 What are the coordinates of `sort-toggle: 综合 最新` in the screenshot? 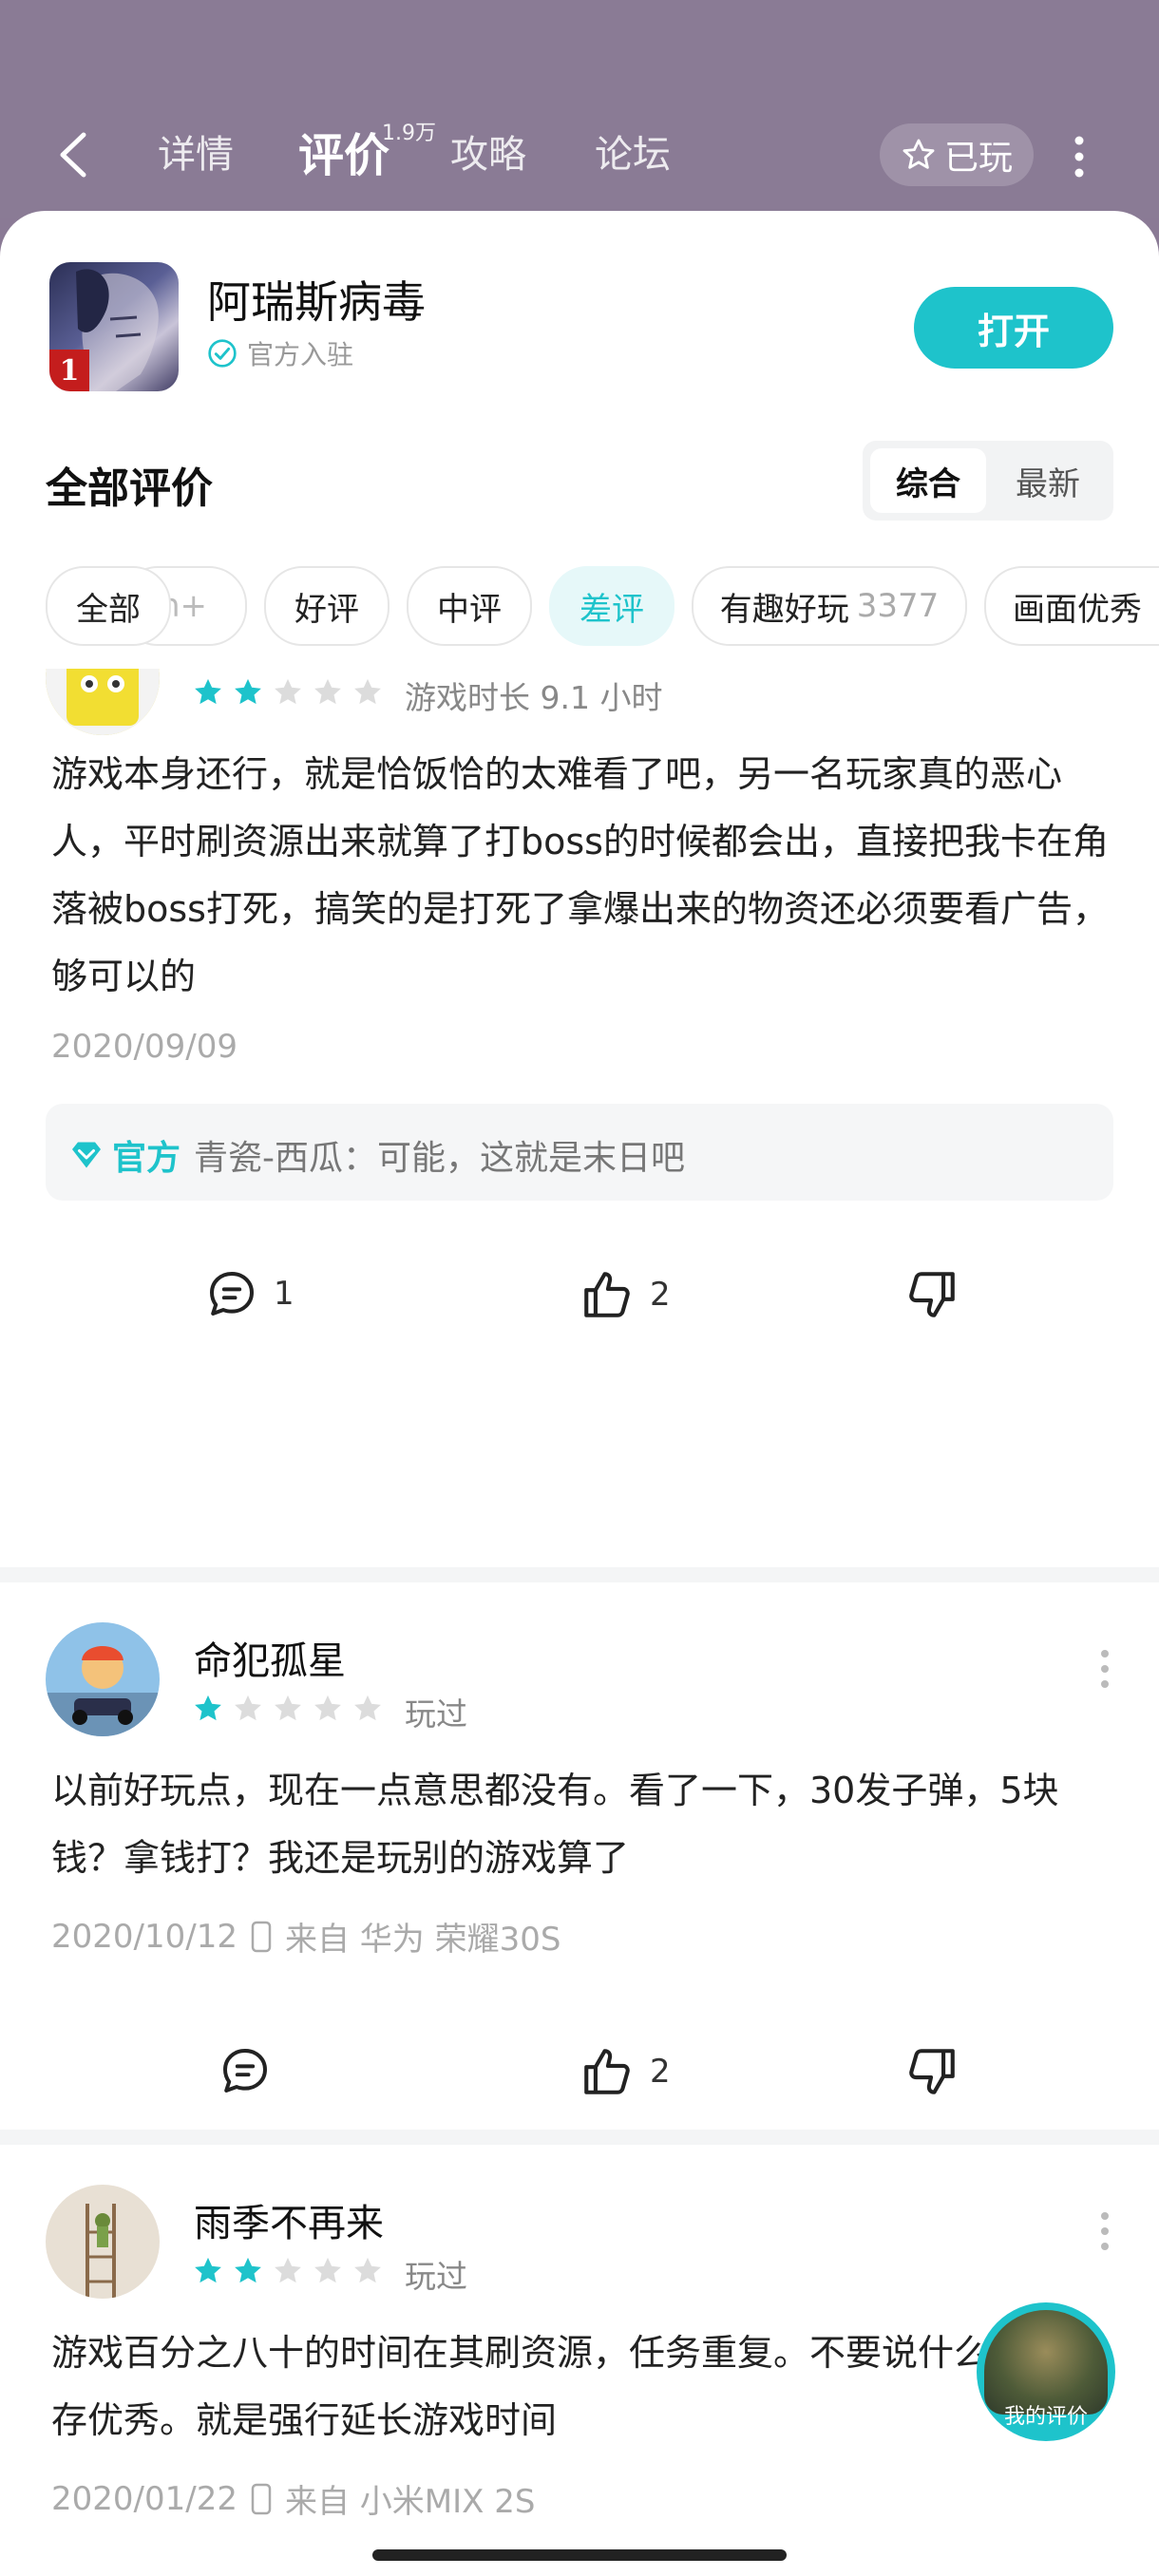 It's located at (988, 481).